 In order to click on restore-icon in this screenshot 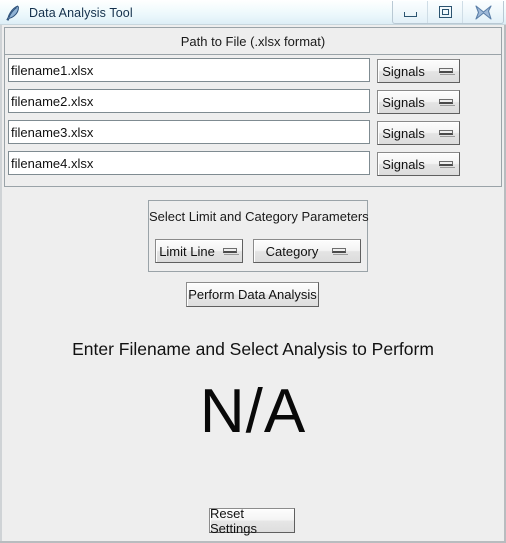, I will do `click(445, 12)`.